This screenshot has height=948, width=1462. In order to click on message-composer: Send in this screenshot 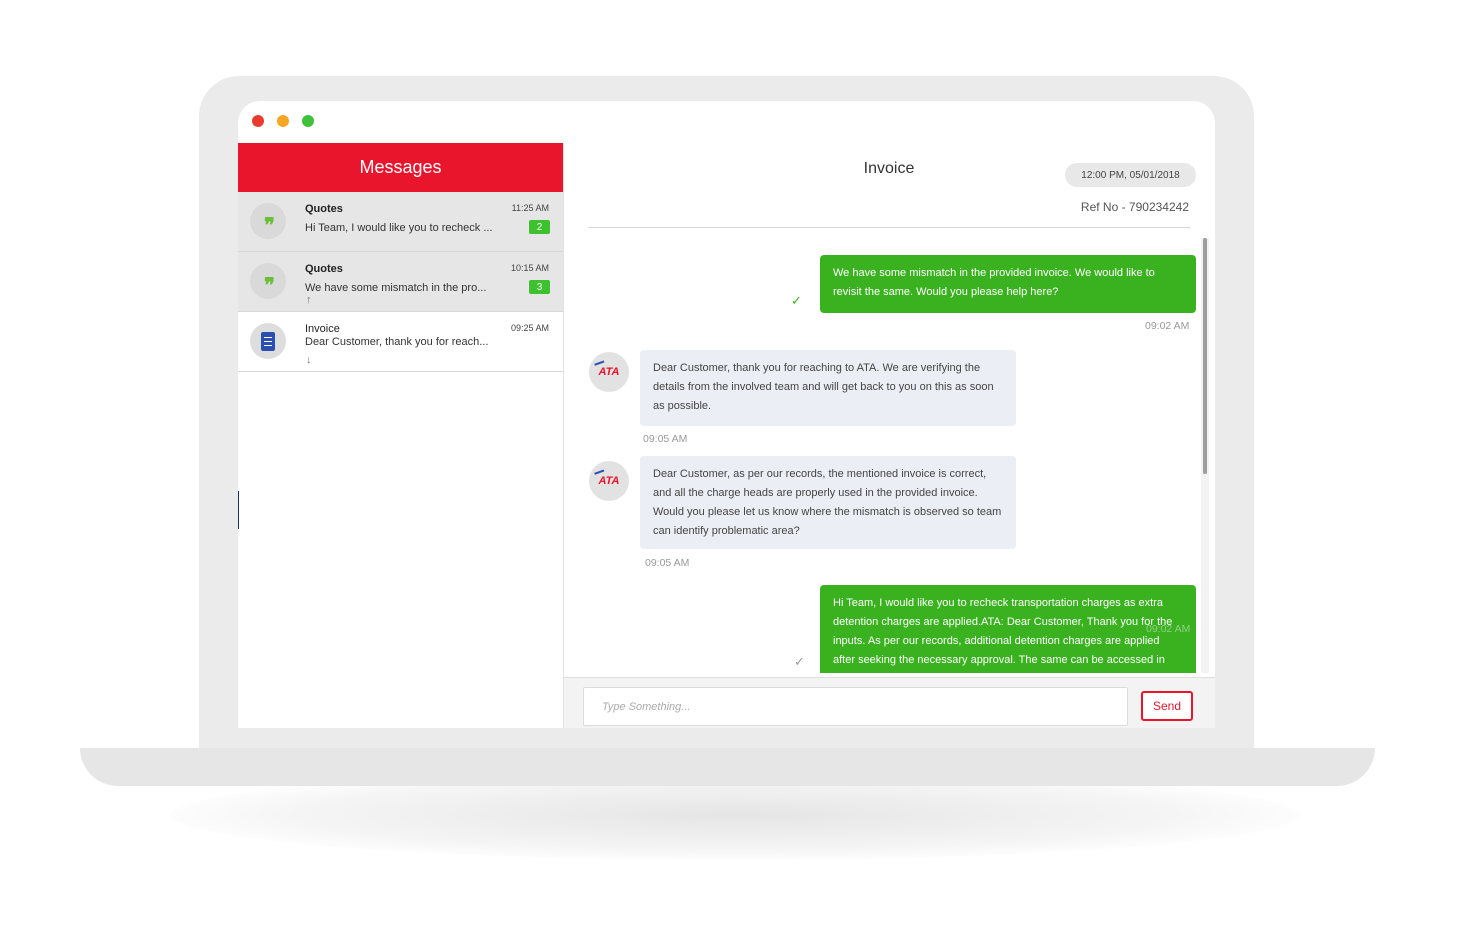, I will do `click(889, 702)`.